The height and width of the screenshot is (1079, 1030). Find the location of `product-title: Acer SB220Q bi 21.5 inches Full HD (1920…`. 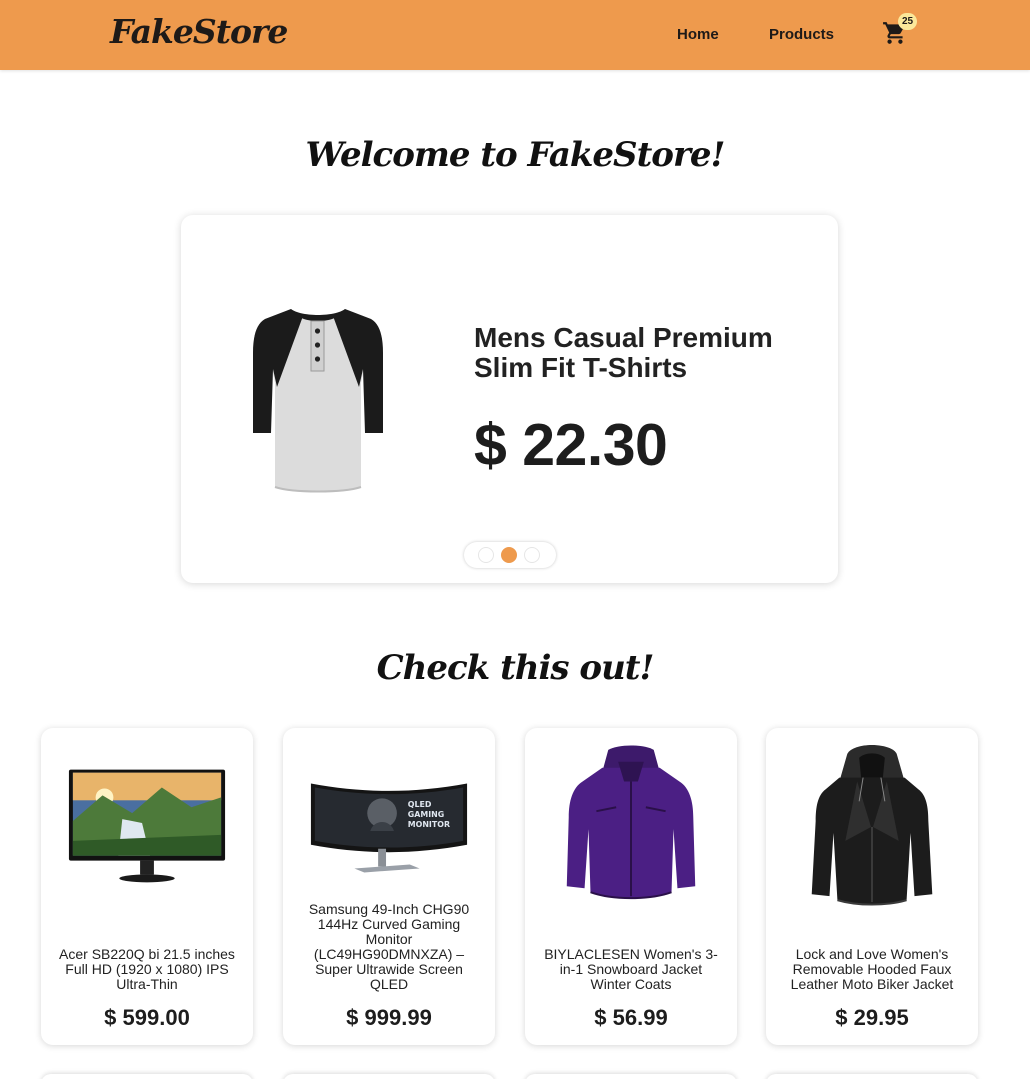

product-title: Acer SB220Q bi 21.5 inches Full HD (1920… is located at coordinates (147, 969).